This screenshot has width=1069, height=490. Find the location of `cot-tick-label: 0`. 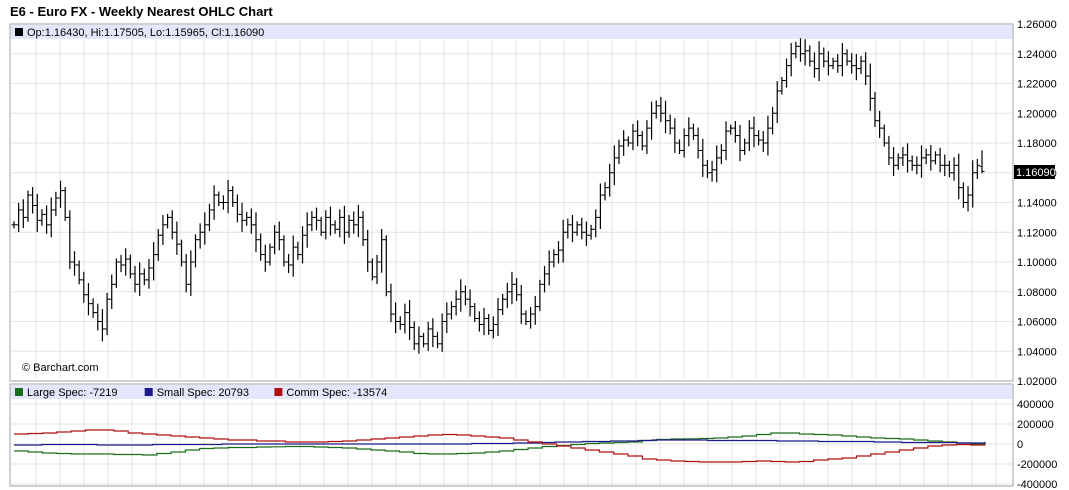

cot-tick-label: 0 is located at coordinates (1020, 445).